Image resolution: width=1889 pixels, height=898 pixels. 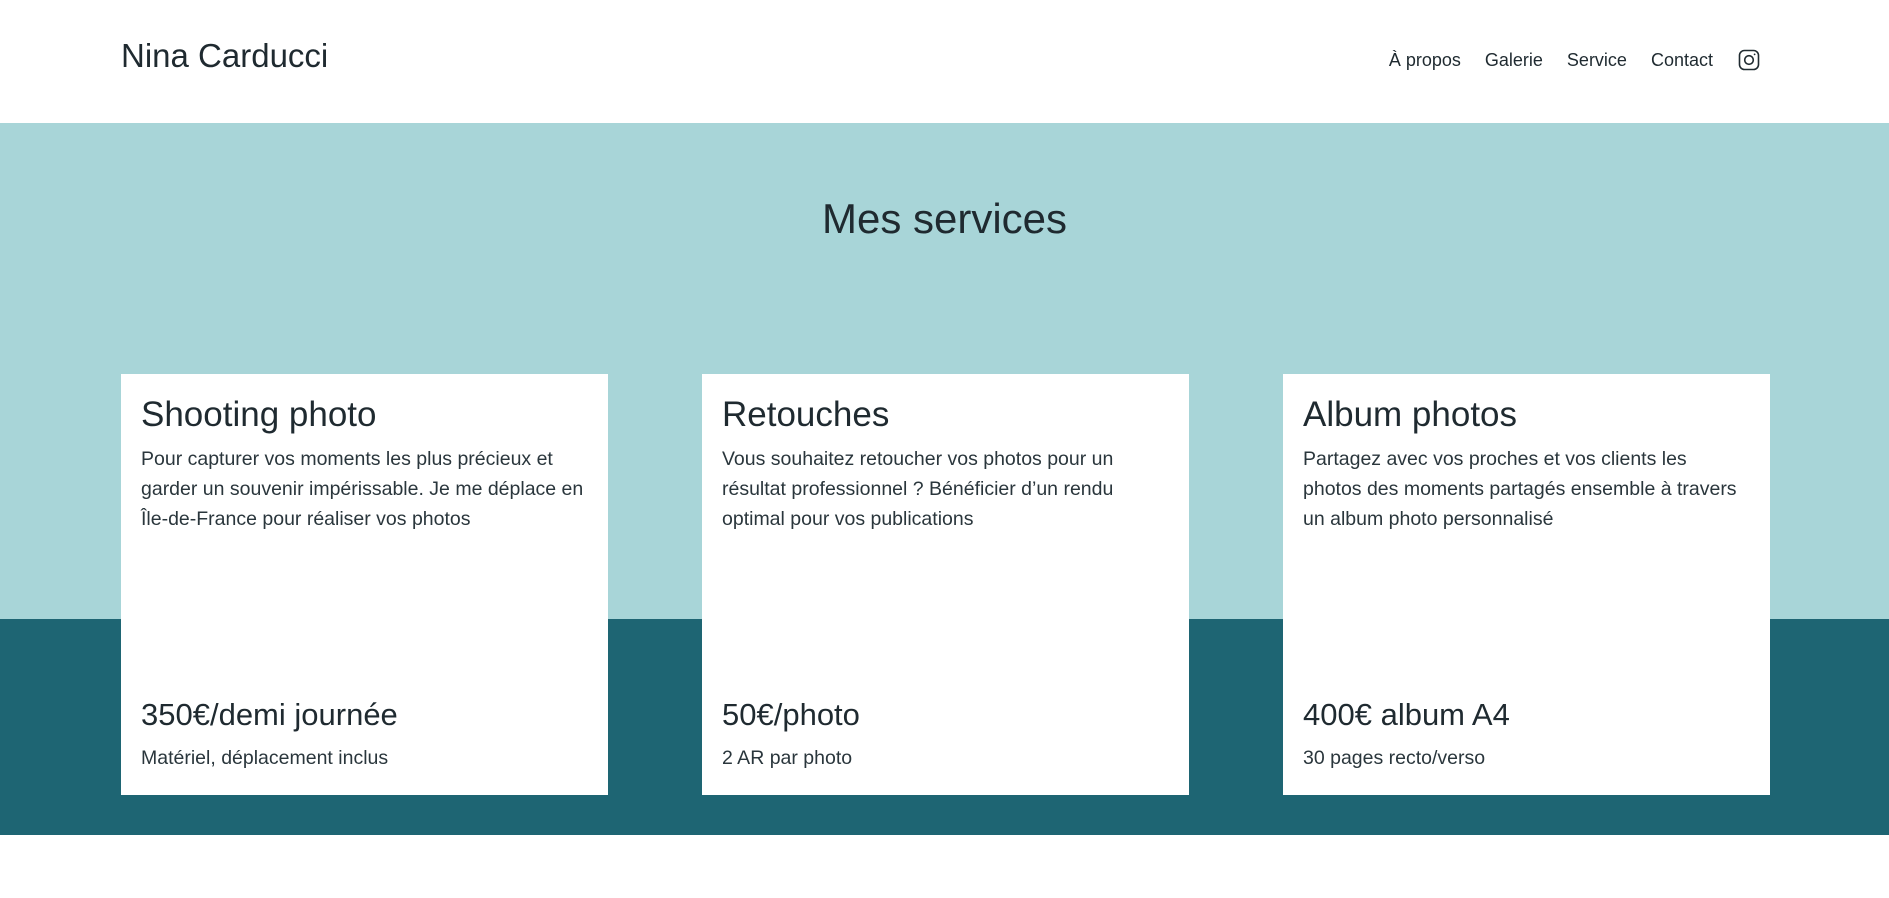 What do you see at coordinates (1682, 60) in the screenshot?
I see `nav-link-contact: Contact` at bounding box center [1682, 60].